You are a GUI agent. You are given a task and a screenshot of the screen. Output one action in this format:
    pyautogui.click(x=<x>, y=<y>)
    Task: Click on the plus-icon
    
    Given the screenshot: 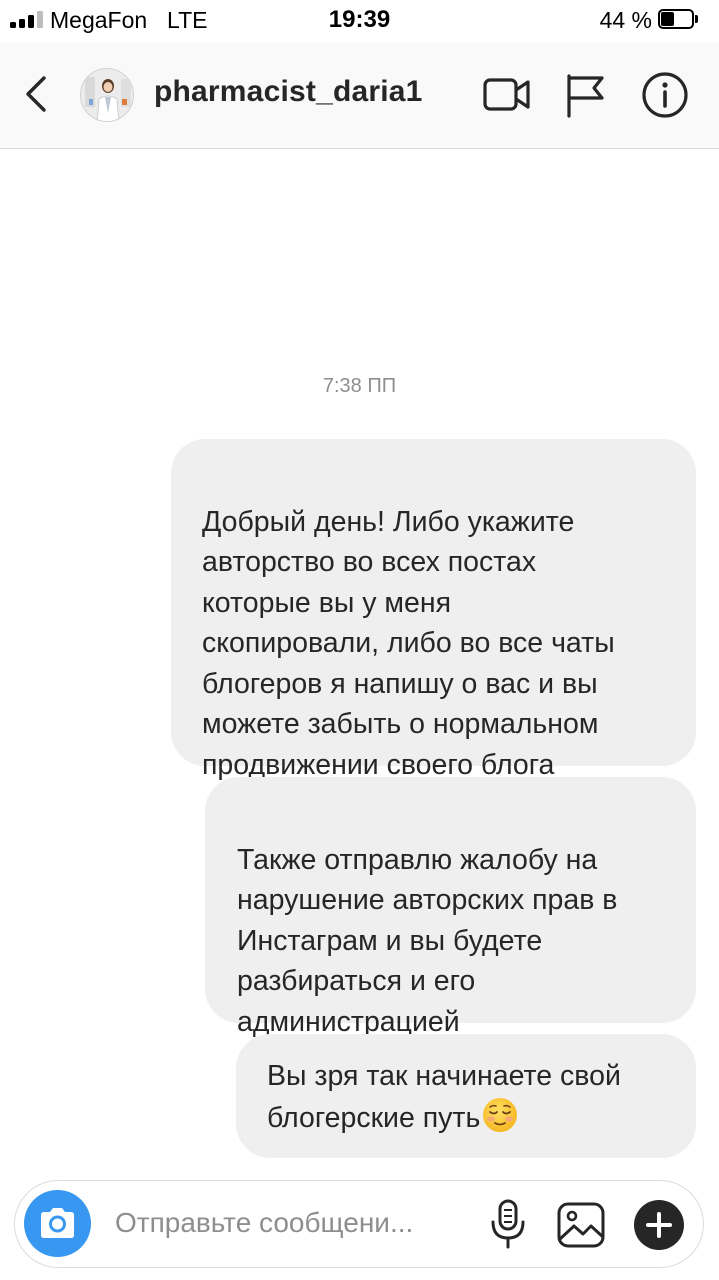 What is the action you would take?
    pyautogui.click(x=659, y=1225)
    